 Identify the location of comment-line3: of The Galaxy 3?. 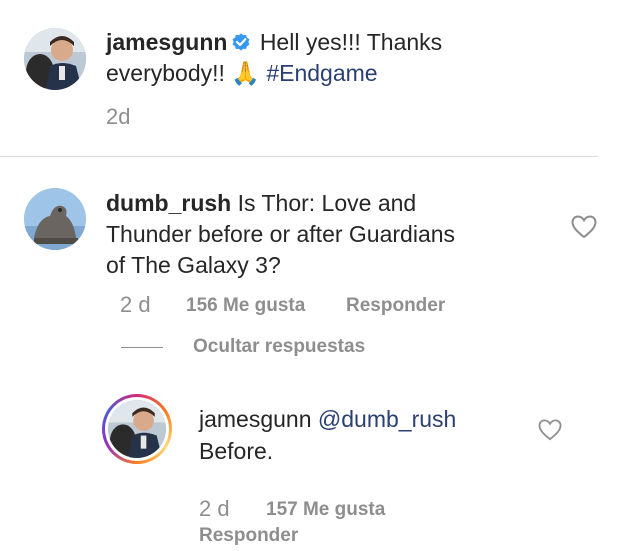
(193, 265).